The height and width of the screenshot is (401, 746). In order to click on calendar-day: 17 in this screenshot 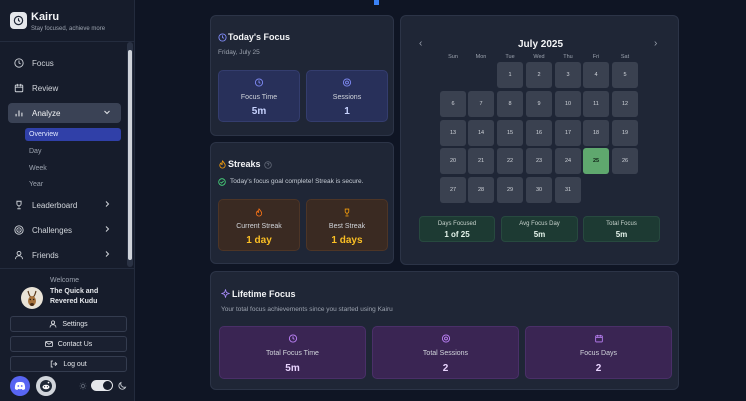, I will do `click(568, 133)`.